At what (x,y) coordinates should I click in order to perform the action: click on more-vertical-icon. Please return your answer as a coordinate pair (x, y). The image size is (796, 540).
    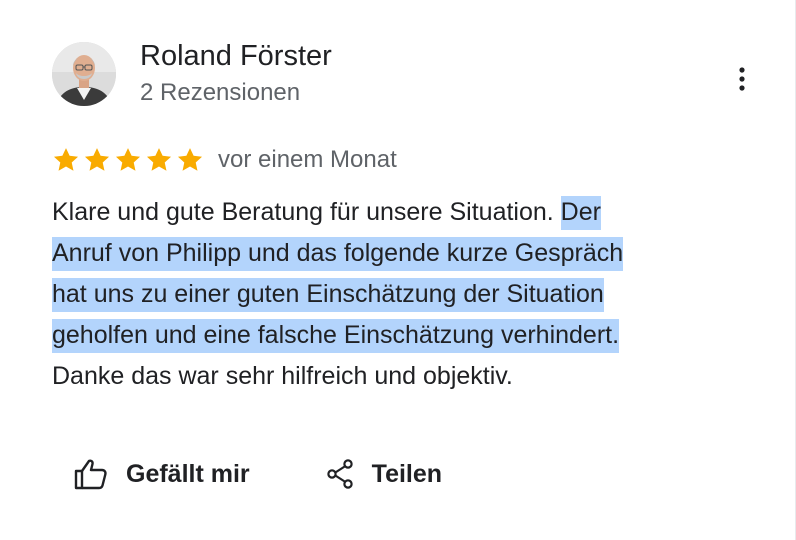
    Looking at the image, I should click on (742, 79).